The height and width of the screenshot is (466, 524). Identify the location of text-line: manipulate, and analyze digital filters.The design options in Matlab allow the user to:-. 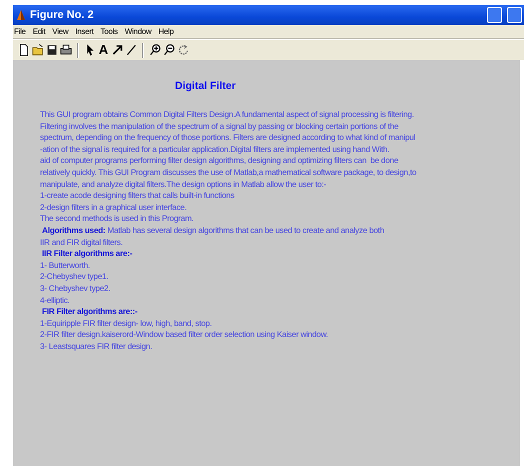
(183, 184).